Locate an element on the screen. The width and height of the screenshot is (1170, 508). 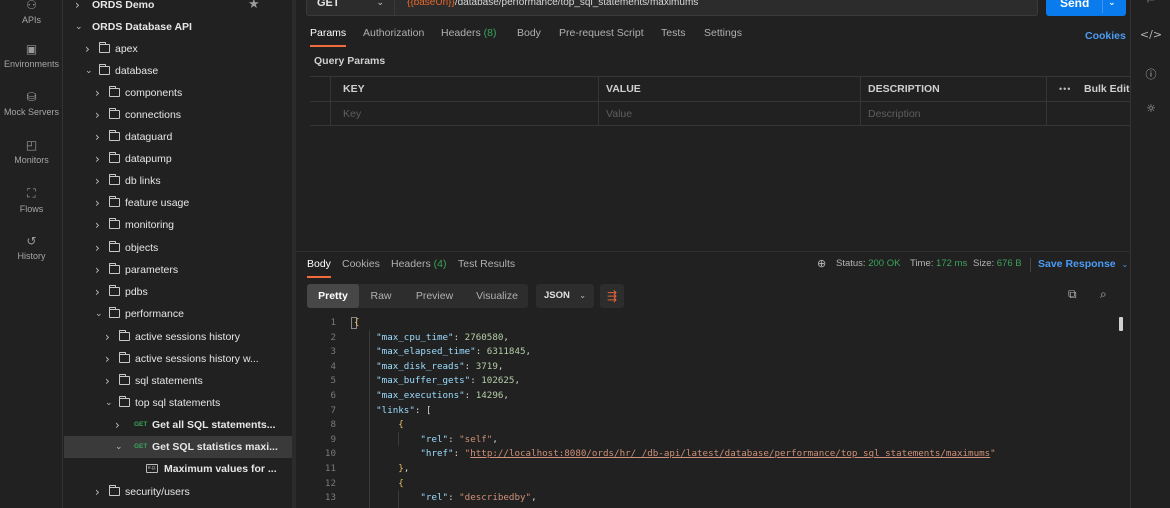
rail-item-environments: ▣ Environments is located at coordinates (31, 55).